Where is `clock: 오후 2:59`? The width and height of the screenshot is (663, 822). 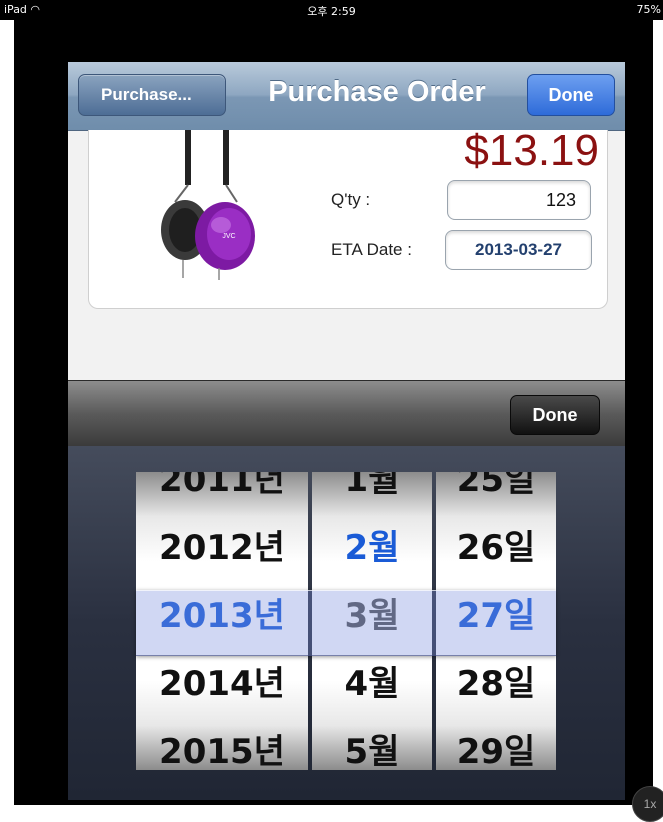 clock: 오후 2:59 is located at coordinates (331, 11).